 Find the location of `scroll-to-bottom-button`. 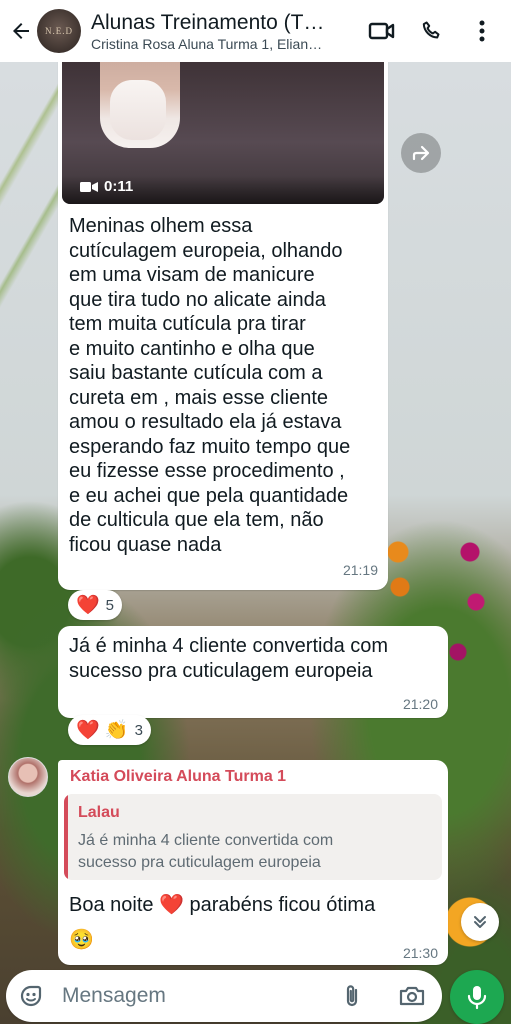

scroll-to-bottom-button is located at coordinates (480, 922).